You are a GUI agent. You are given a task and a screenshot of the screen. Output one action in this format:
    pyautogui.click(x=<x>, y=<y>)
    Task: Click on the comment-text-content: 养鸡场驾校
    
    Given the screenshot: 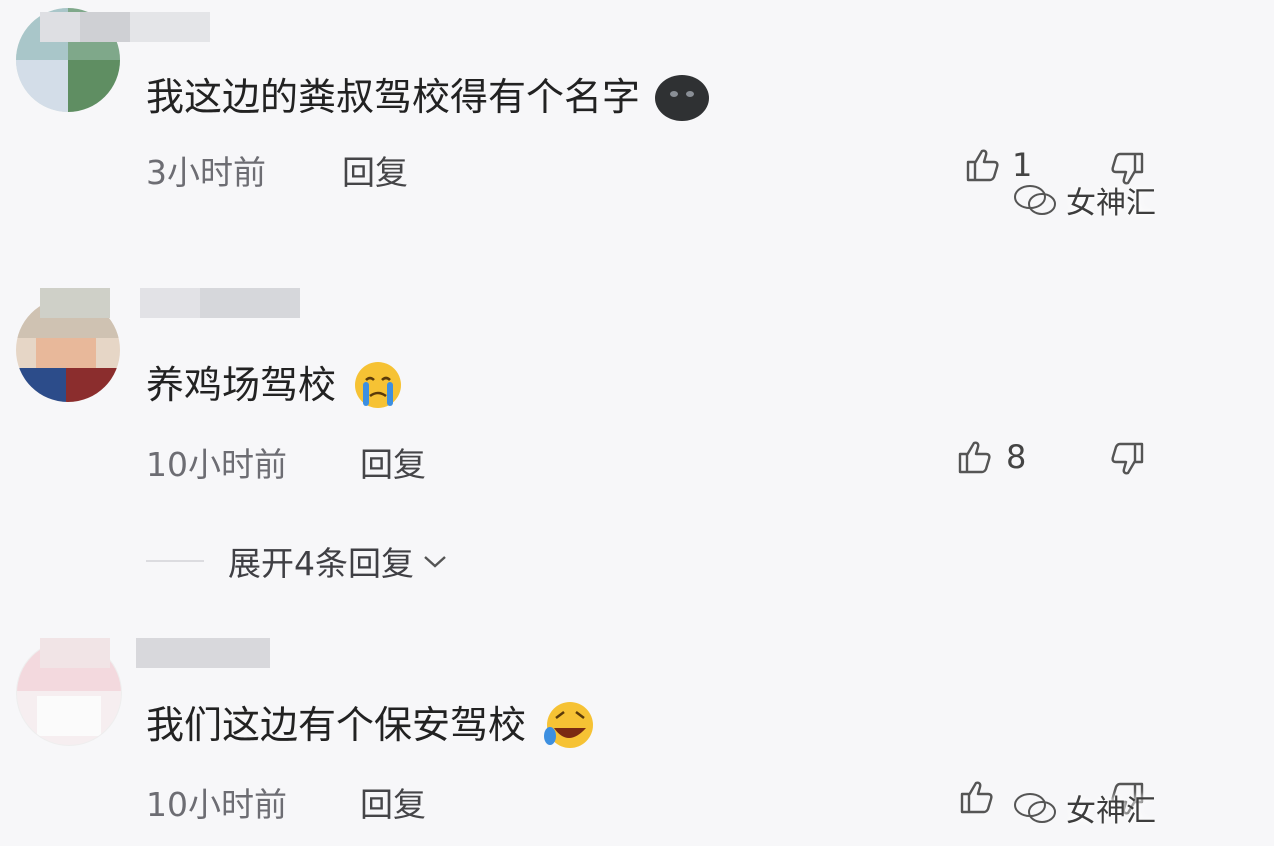 What is the action you would take?
    pyautogui.click(x=241, y=385)
    